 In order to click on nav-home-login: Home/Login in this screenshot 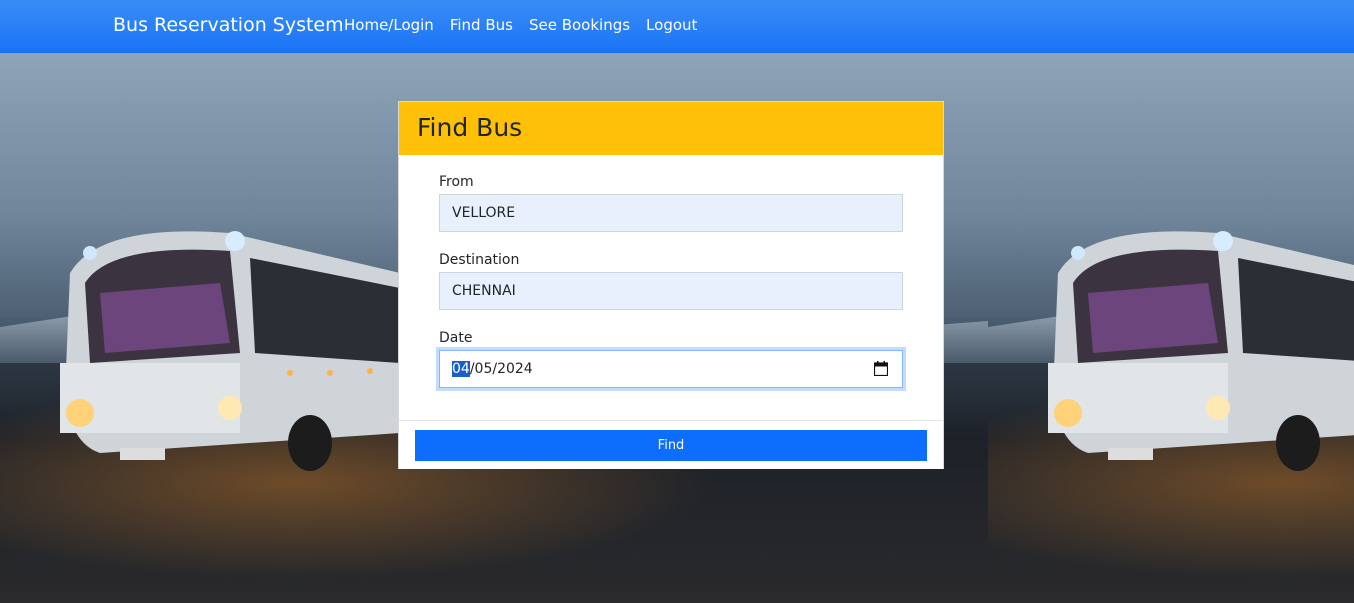, I will do `click(389, 25)`.